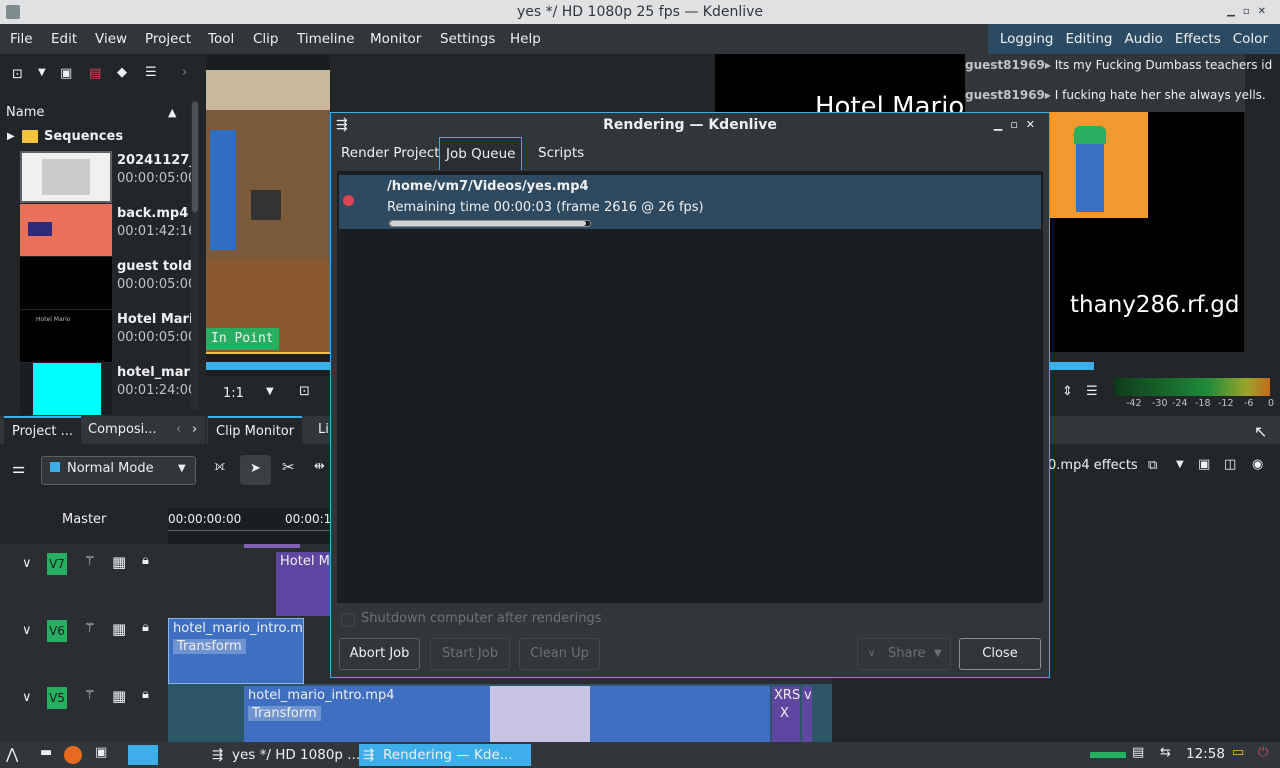 This screenshot has width=1280, height=768. What do you see at coordinates (840, 88) in the screenshot?
I see `project-monitor-video: Hotel Mario` at bounding box center [840, 88].